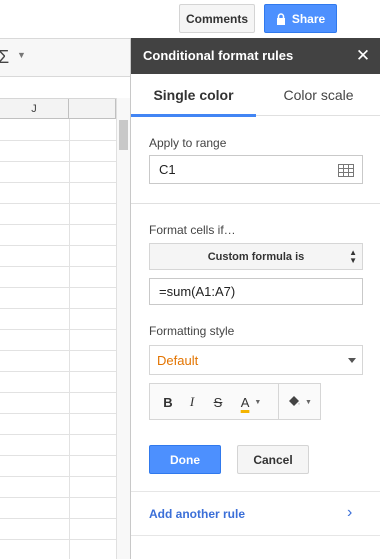 This screenshot has width=380, height=559. I want to click on section-divider, so click(255, 203).